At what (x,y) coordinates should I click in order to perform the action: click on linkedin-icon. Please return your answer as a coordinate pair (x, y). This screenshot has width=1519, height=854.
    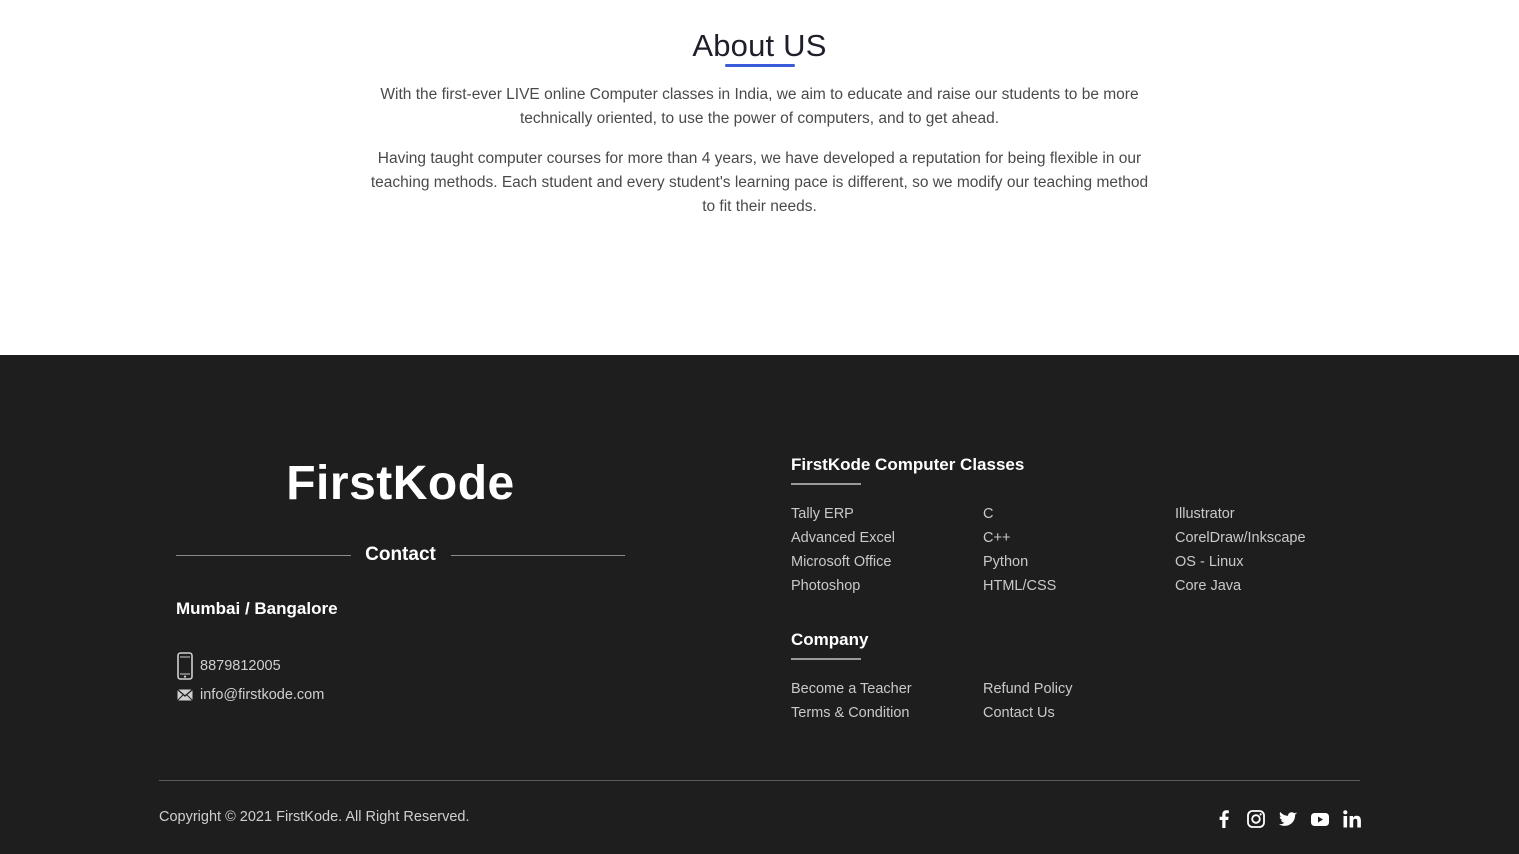
    Looking at the image, I should click on (1352, 819).